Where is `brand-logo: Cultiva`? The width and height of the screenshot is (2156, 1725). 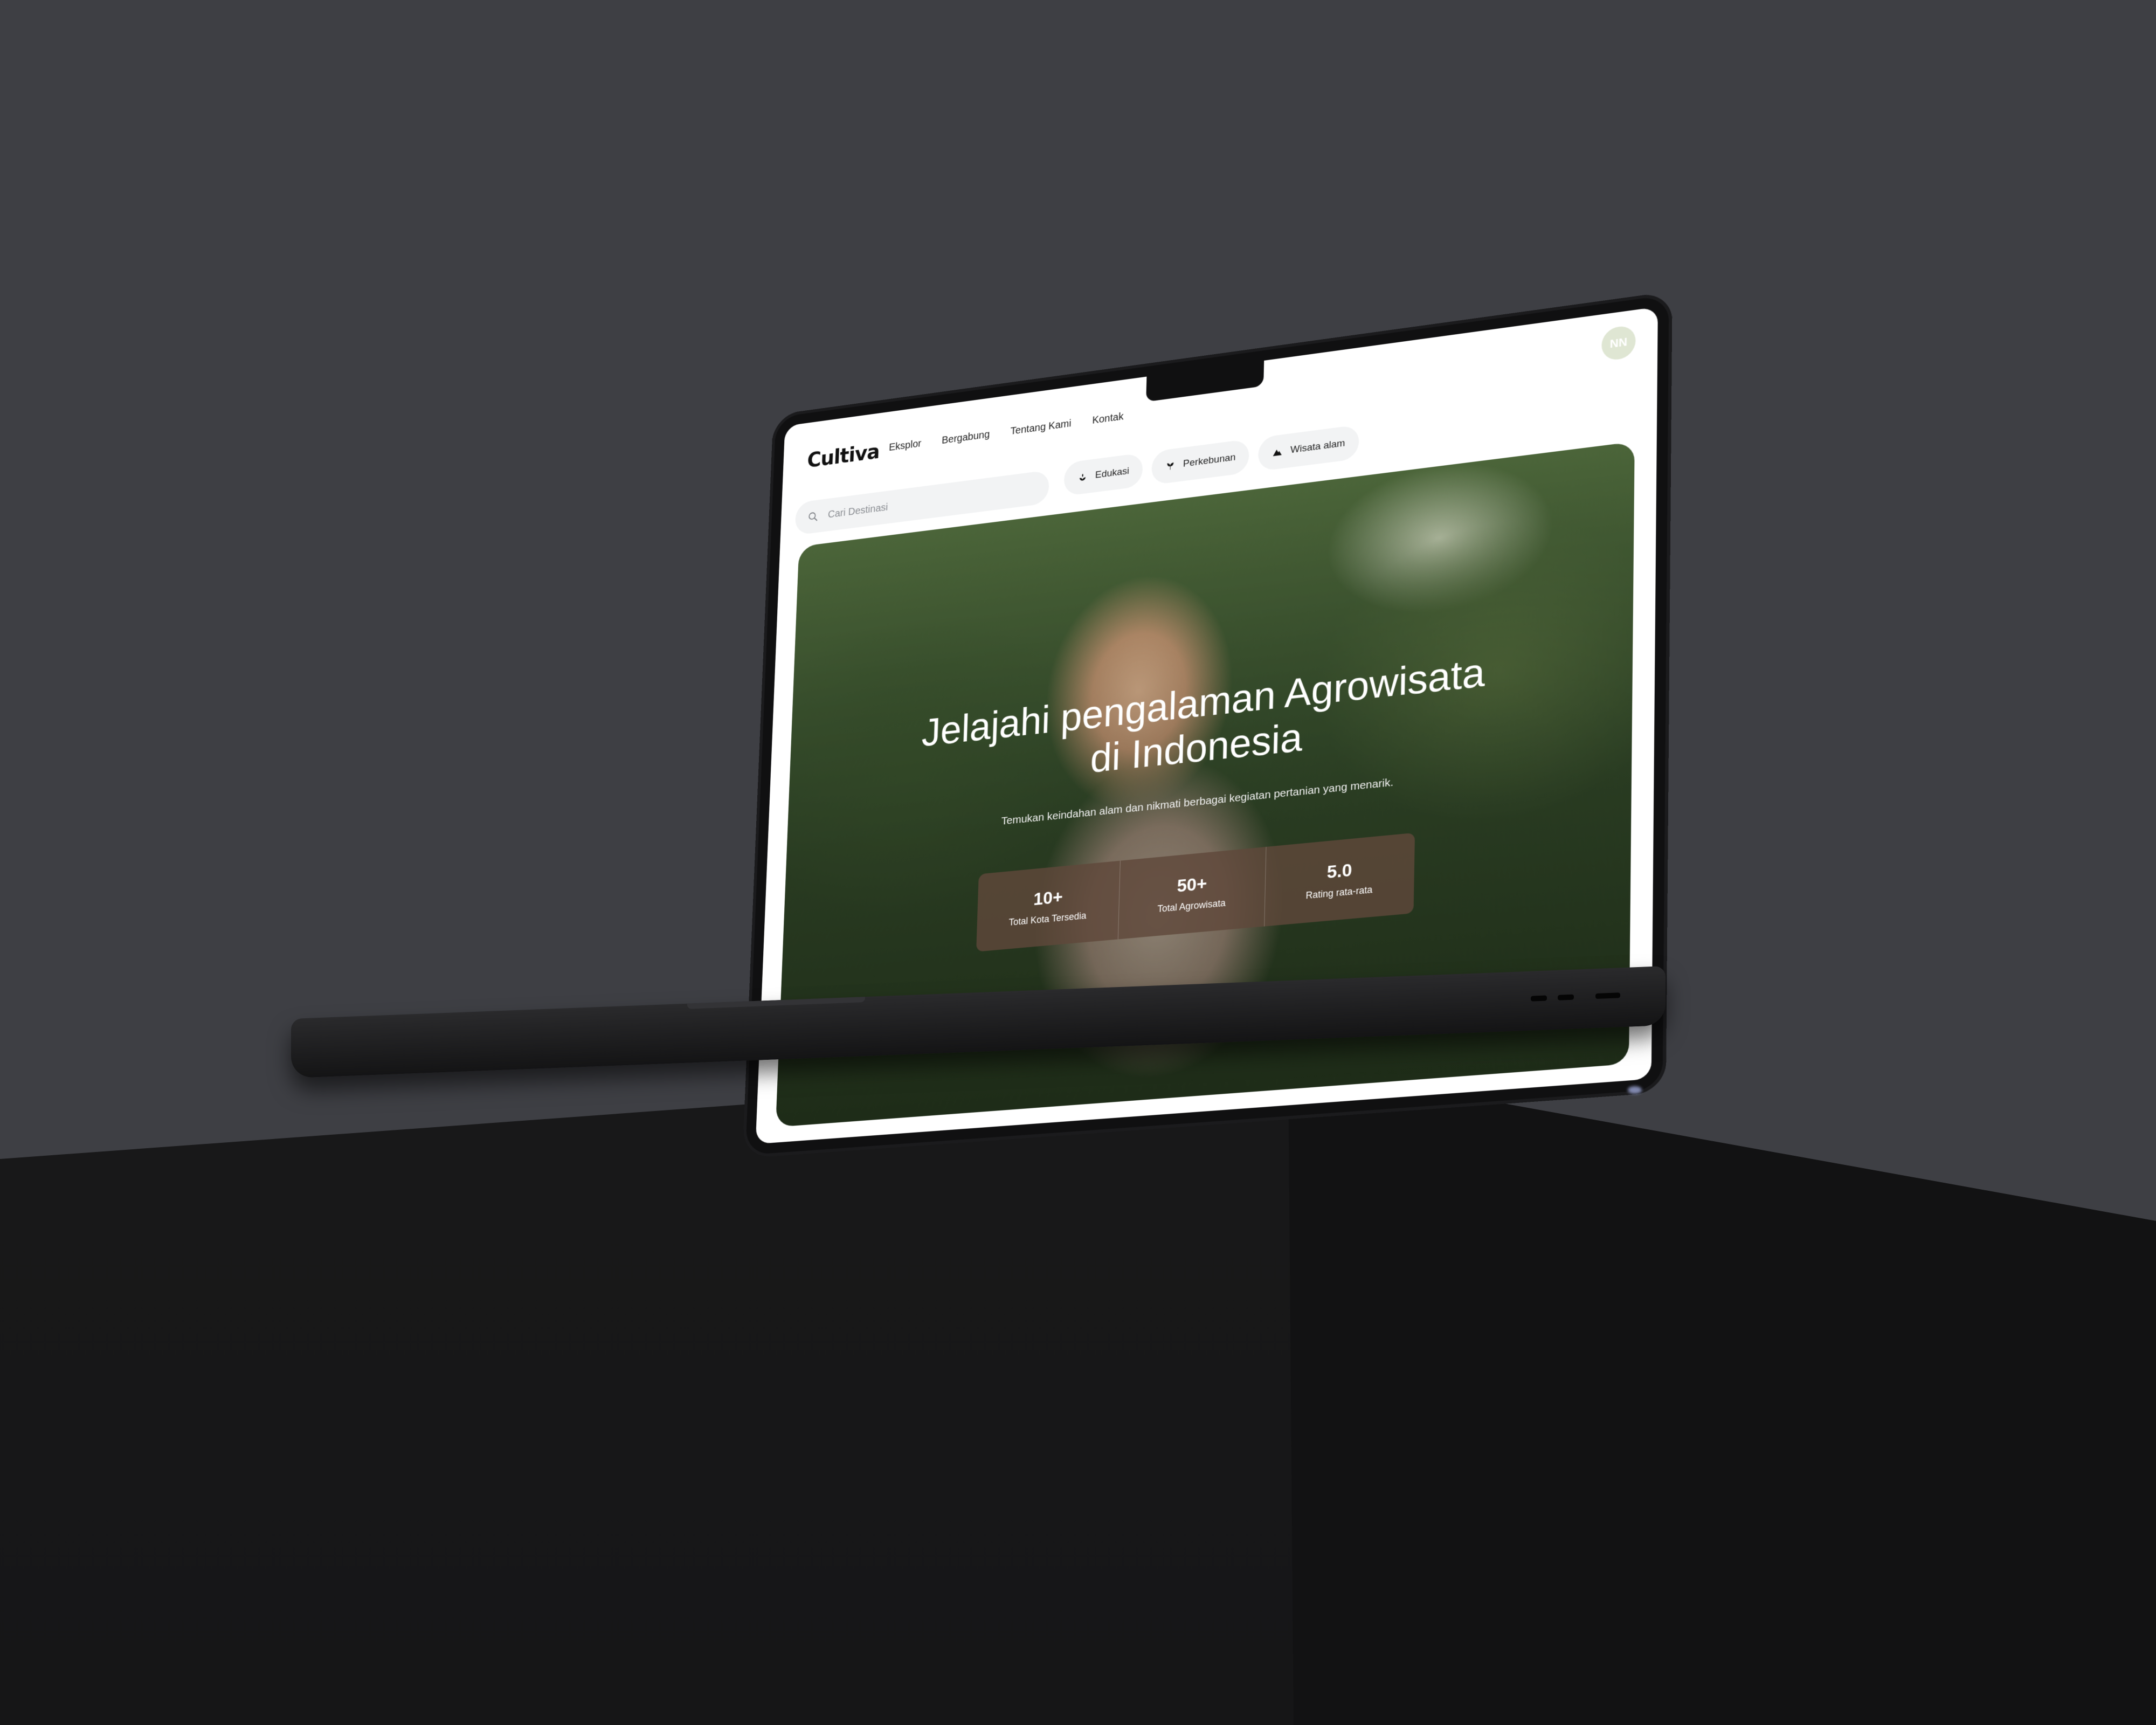
brand-logo: Cultiva is located at coordinates (843, 456).